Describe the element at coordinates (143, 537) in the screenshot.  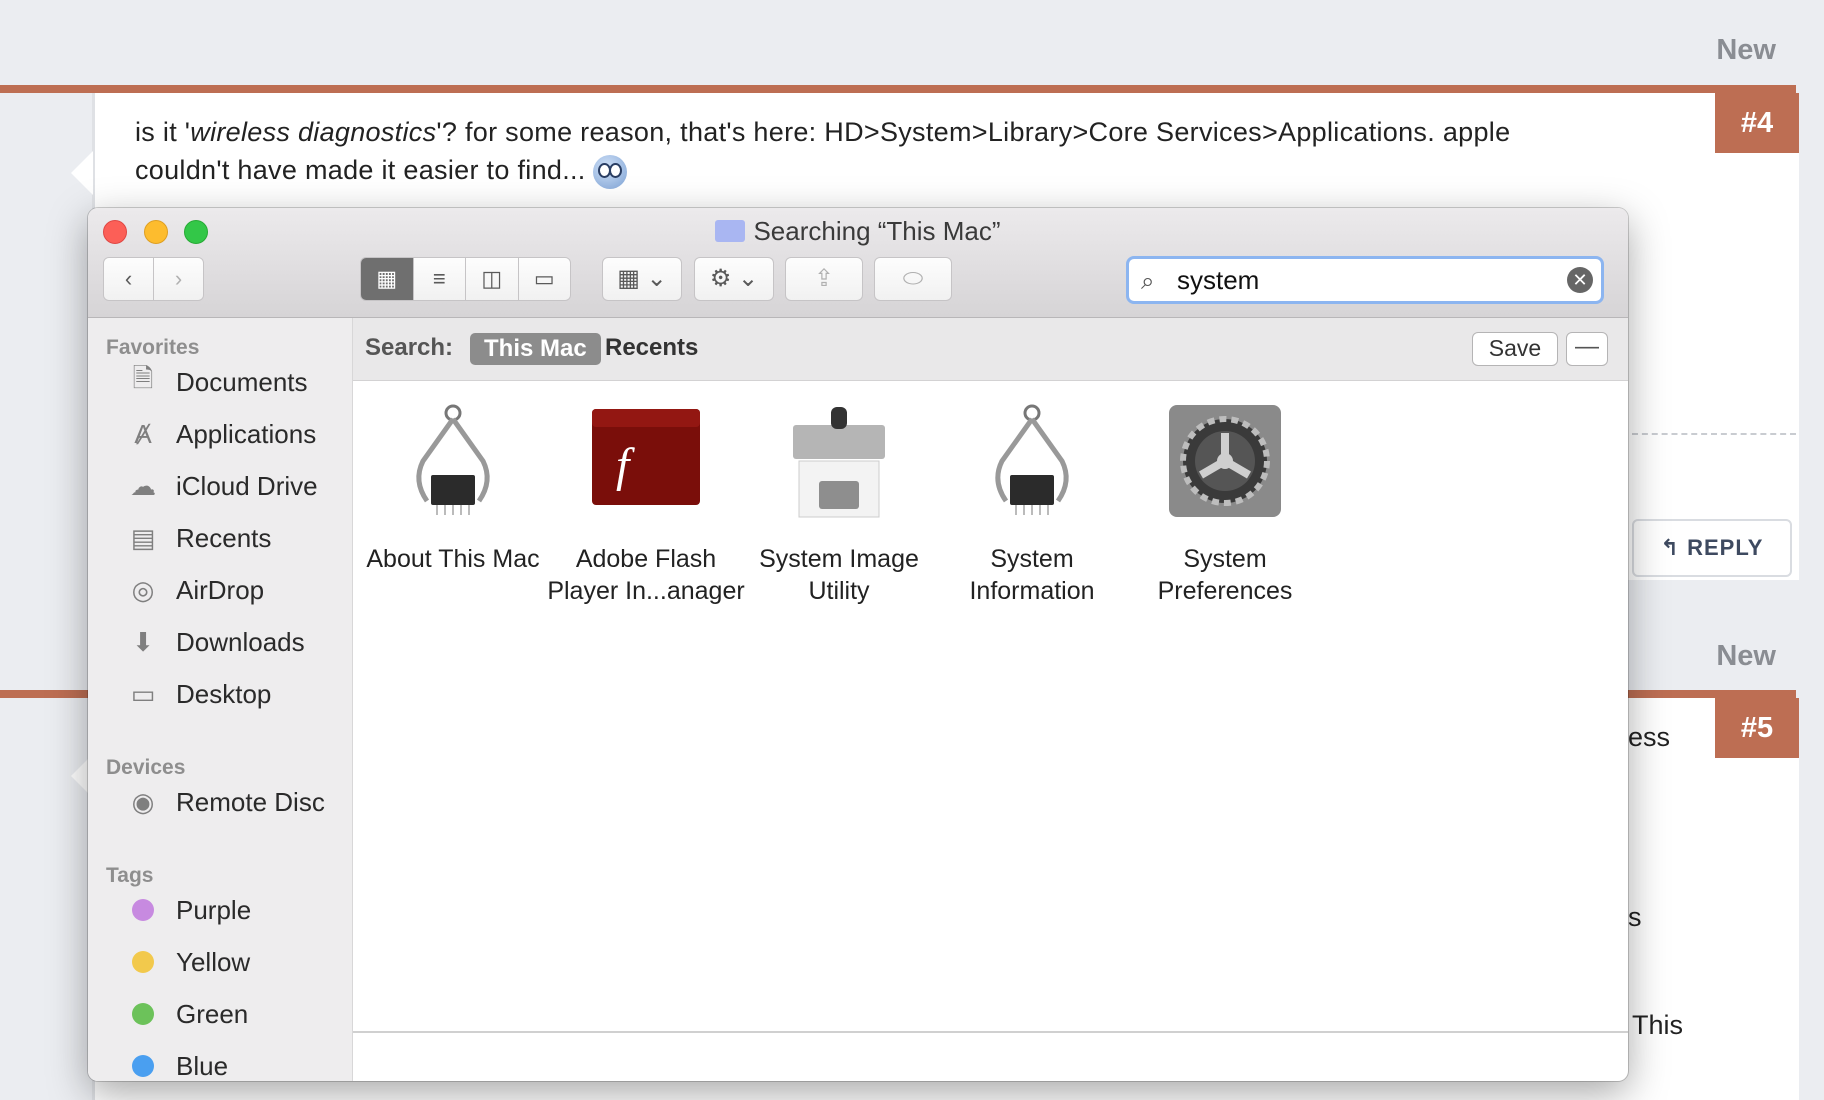
I see `recents-icon: ▤` at that location.